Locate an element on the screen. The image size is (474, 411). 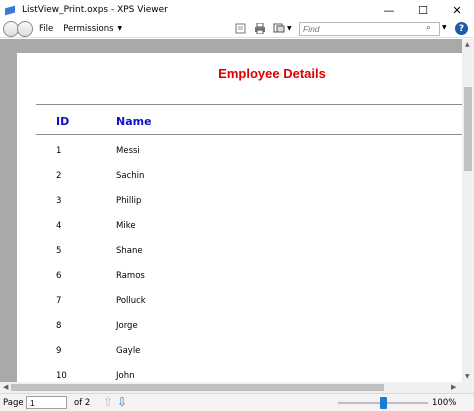
table-row: 5 Shane is located at coordinates (239, 253).